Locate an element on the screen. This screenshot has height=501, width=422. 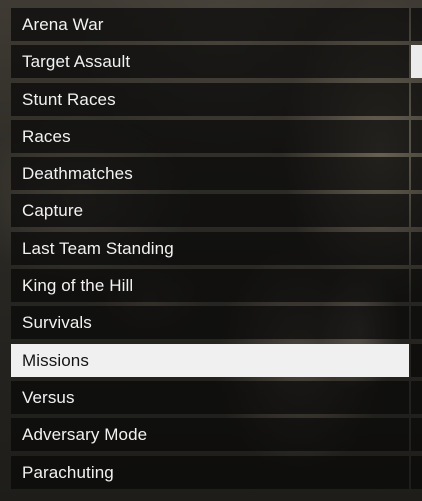
menu-item-adversary-mode: Adversary Mode is located at coordinates (210, 435).